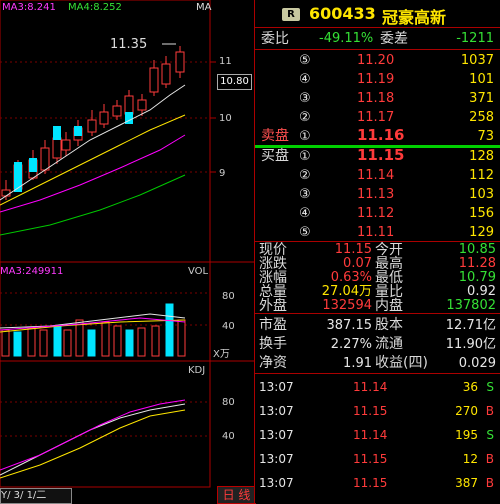 The image size is (500, 504). I want to click on kdj-d-line, so click(93, 444).